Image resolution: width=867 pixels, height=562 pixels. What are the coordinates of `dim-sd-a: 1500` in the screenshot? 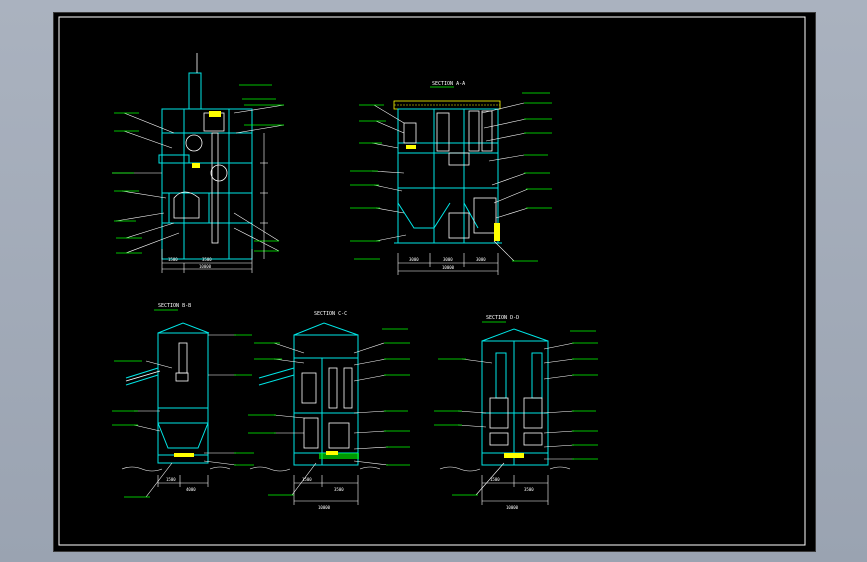 It's located at (495, 479).